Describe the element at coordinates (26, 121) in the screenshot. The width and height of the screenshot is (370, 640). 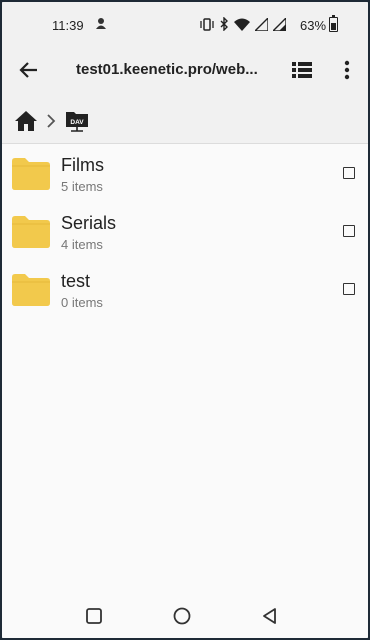
I see `home-icon` at that location.